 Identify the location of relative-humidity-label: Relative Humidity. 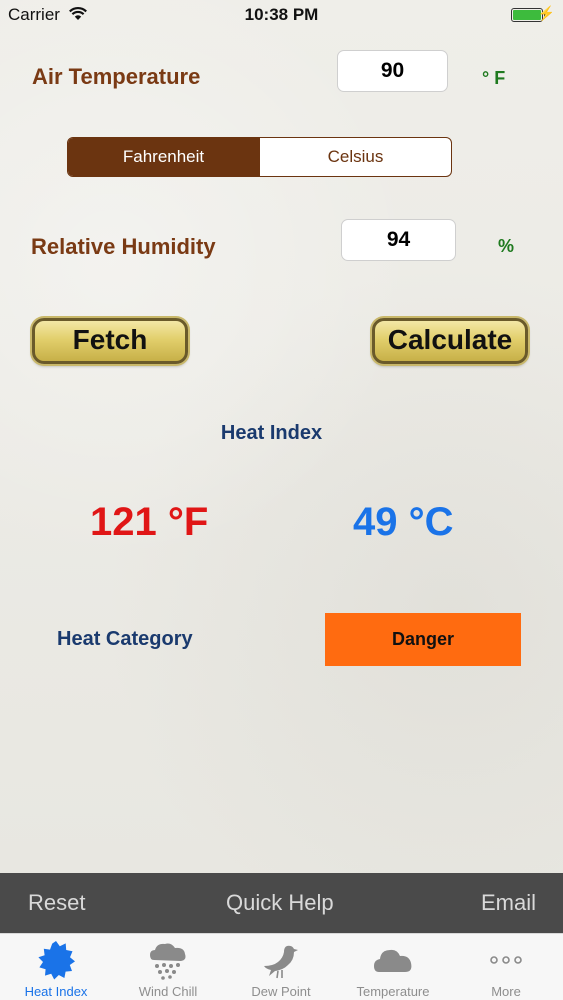
(123, 246).